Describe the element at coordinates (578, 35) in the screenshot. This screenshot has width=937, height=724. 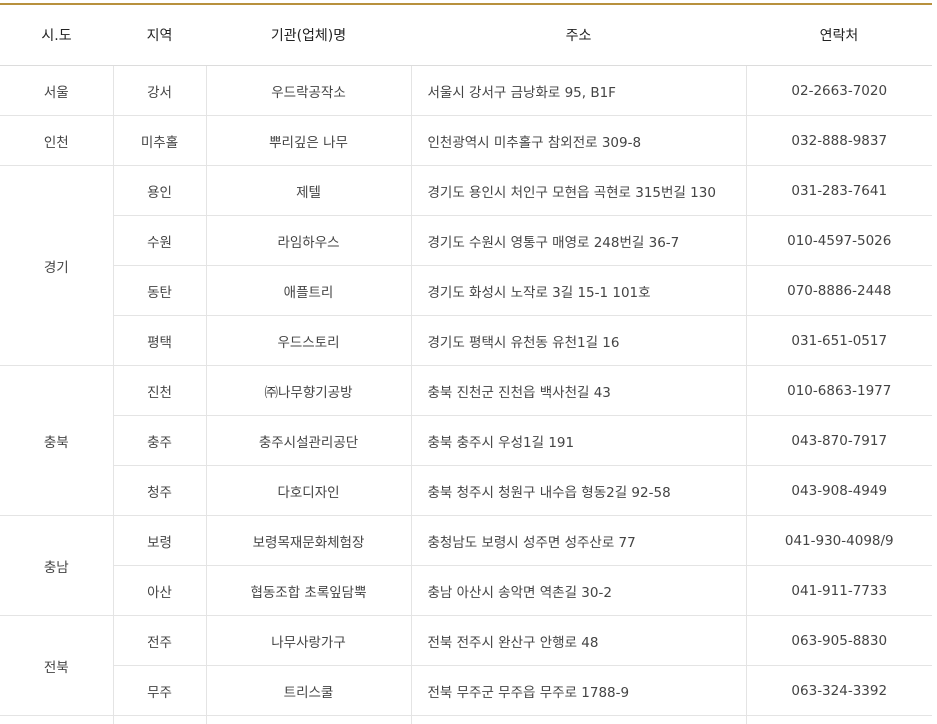
I see `header-address: 주소` at that location.